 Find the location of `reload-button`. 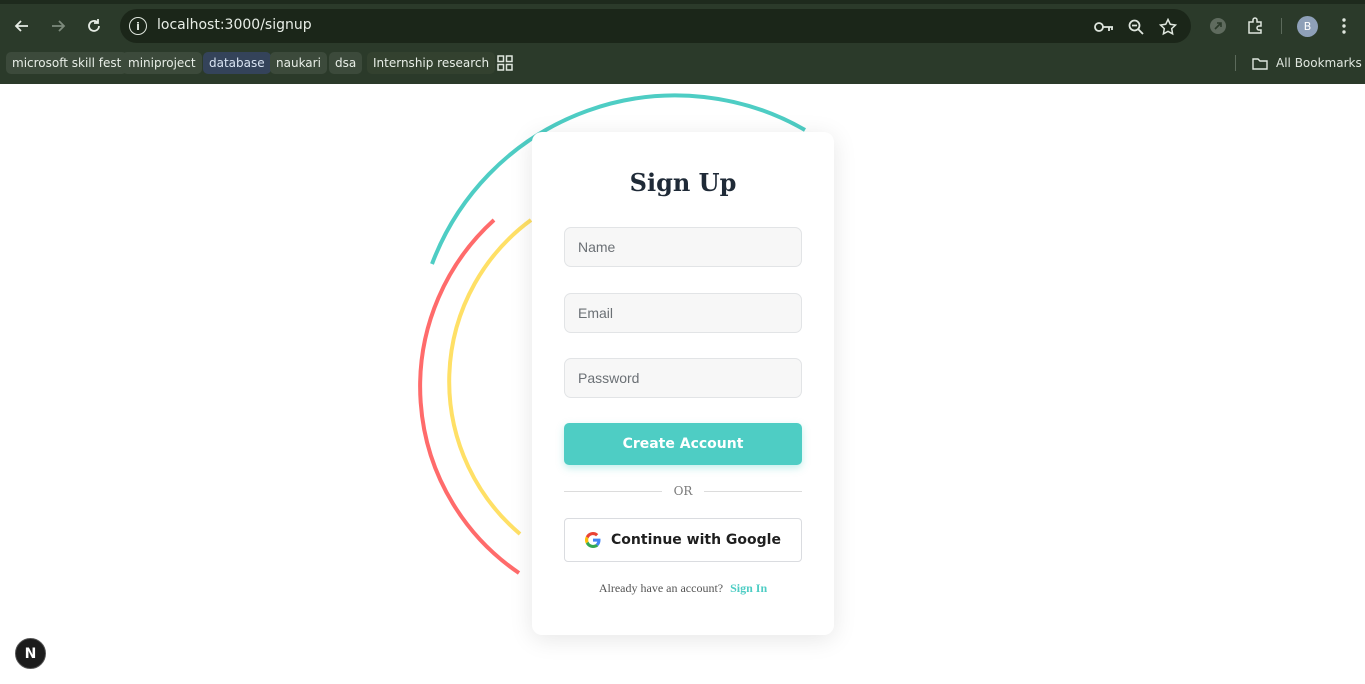

reload-button is located at coordinates (94, 26).